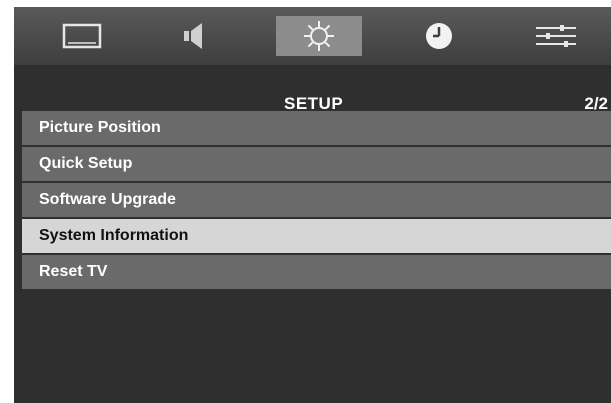 The width and height of the screenshot is (611, 403). I want to click on tab-sound, so click(194, 36).